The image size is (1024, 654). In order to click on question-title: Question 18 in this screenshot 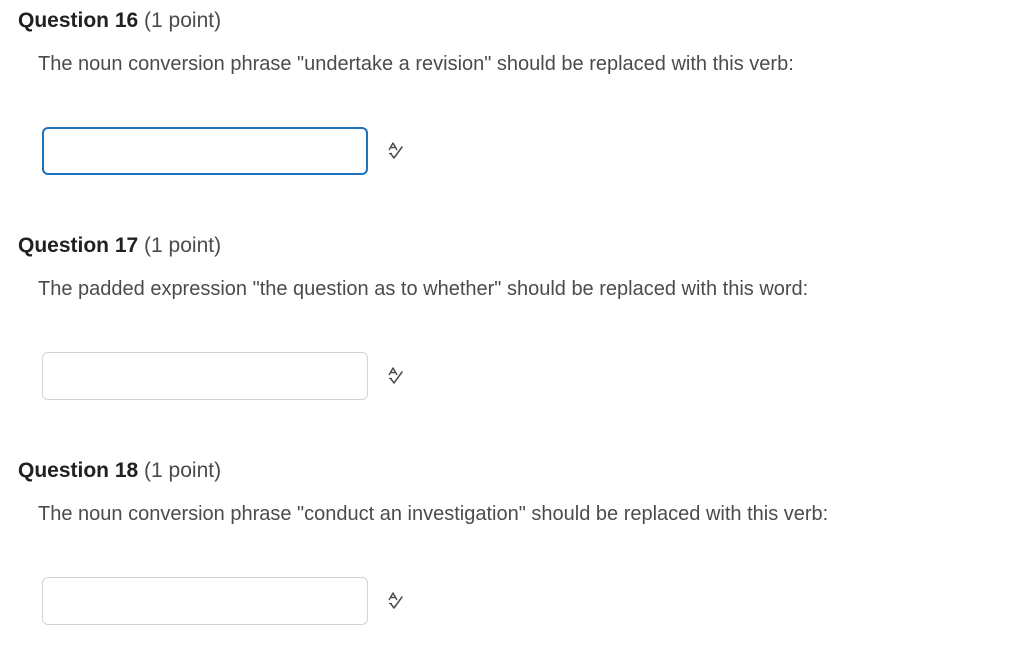, I will do `click(78, 470)`.